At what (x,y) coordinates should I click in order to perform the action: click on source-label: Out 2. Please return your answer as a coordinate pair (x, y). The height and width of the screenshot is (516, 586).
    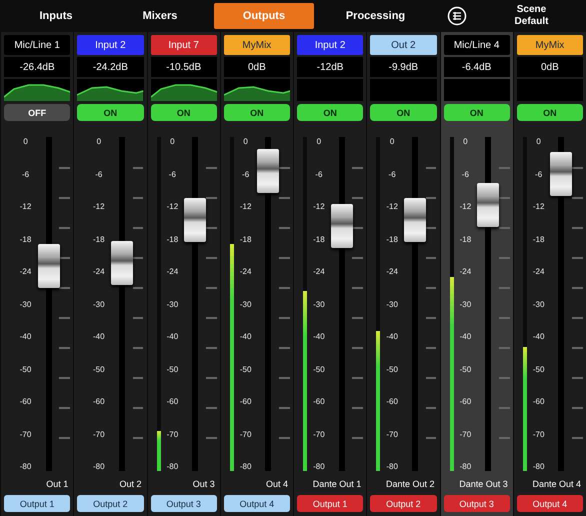
    Looking at the image, I should click on (403, 45).